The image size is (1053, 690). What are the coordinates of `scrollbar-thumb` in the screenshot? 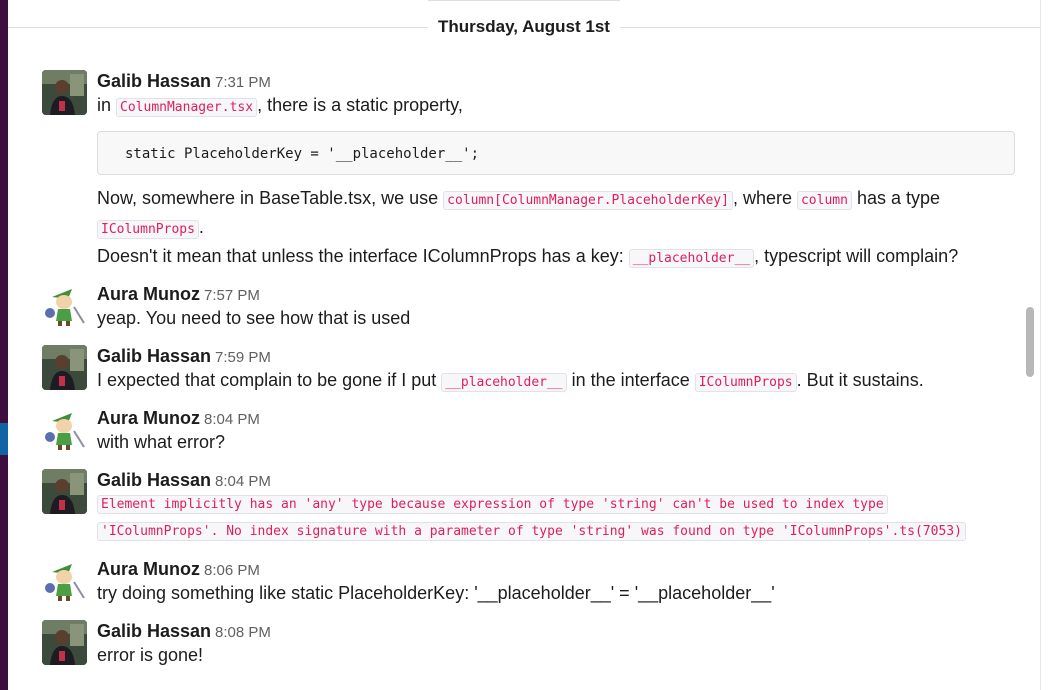 It's located at (1030, 342).